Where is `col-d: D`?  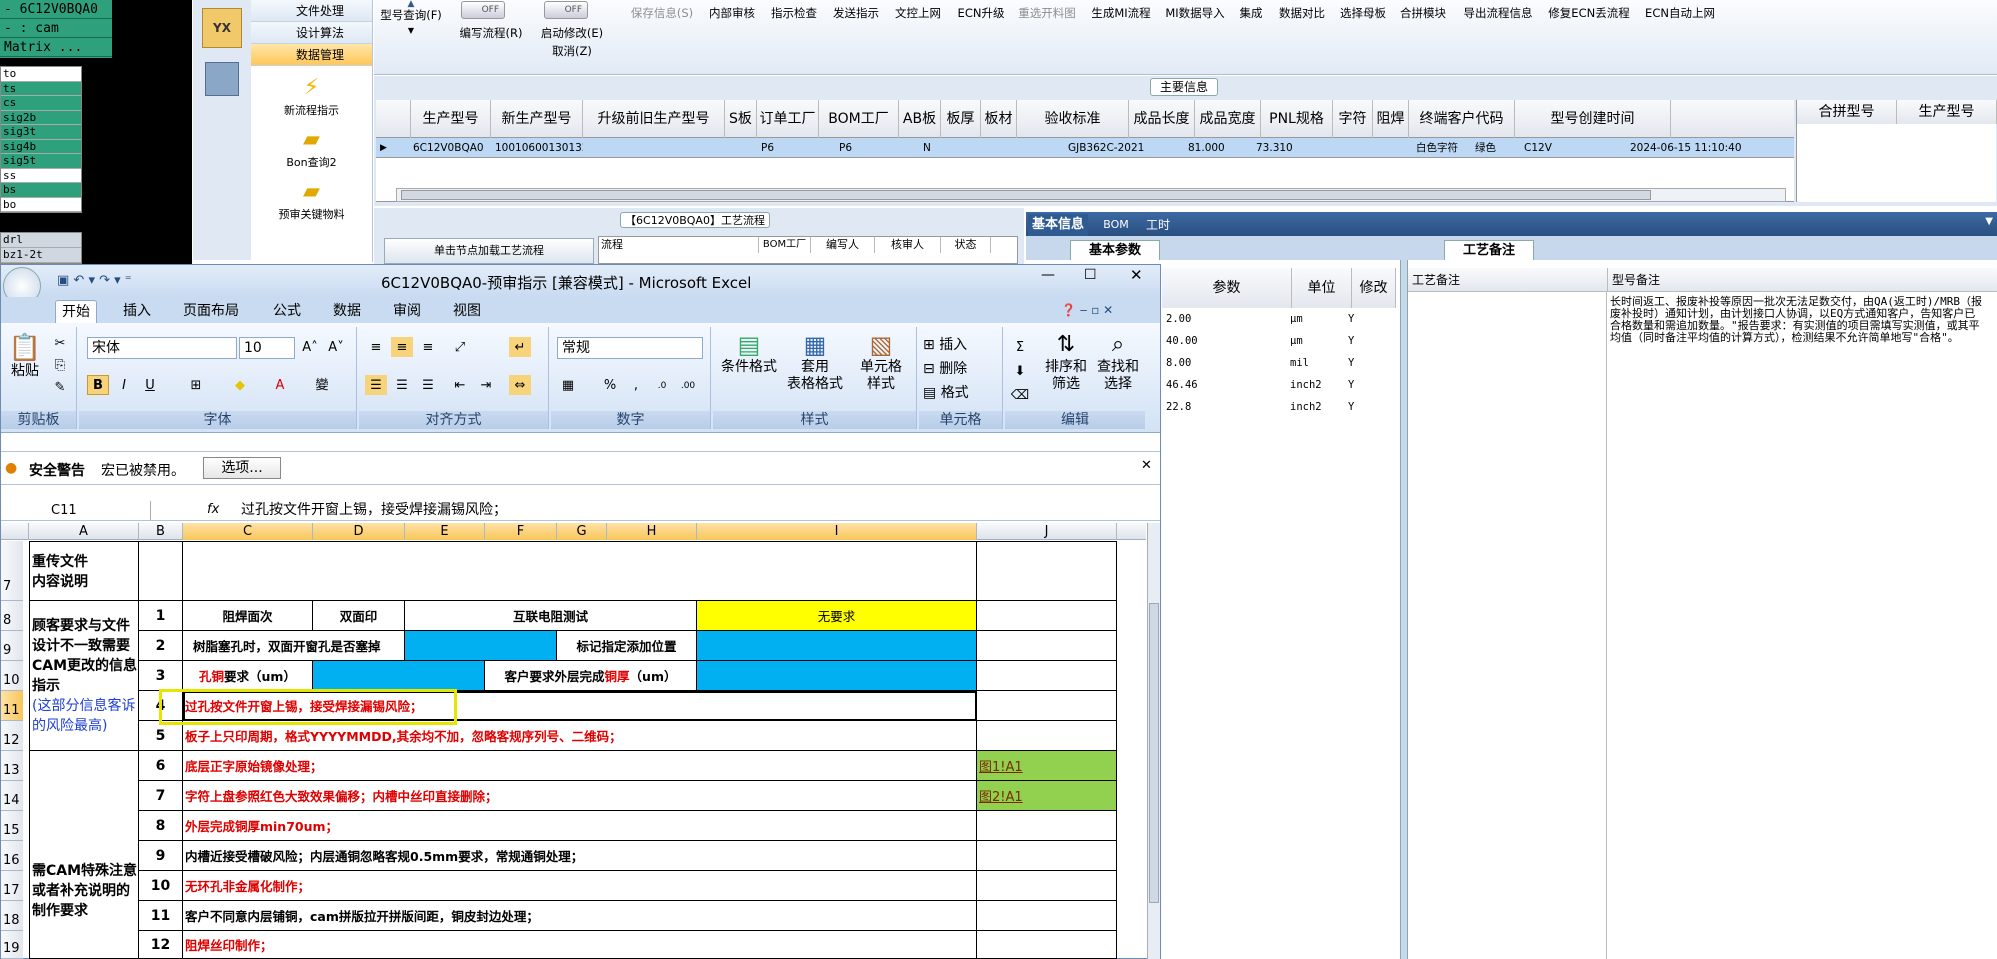
col-d: D is located at coordinates (359, 531).